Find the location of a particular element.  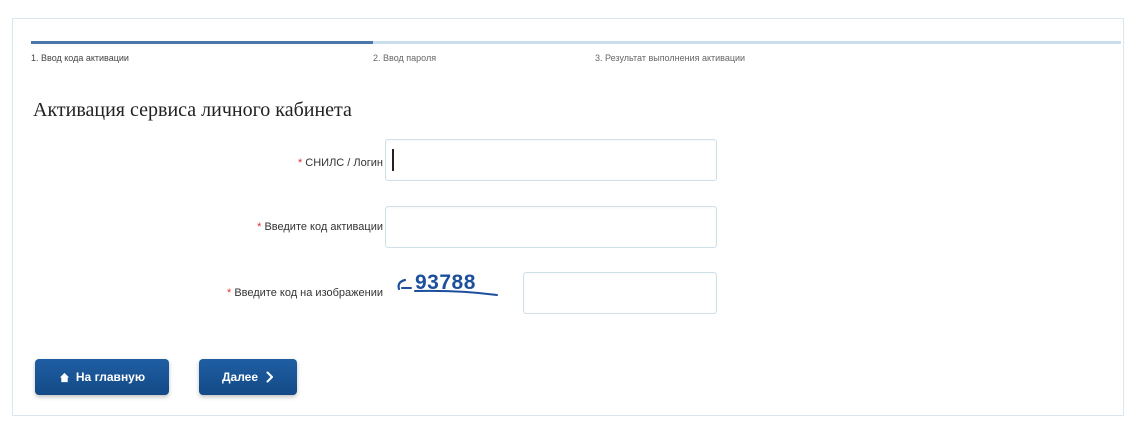

snils-label-text: СНИЛС / Логин is located at coordinates (344, 163).